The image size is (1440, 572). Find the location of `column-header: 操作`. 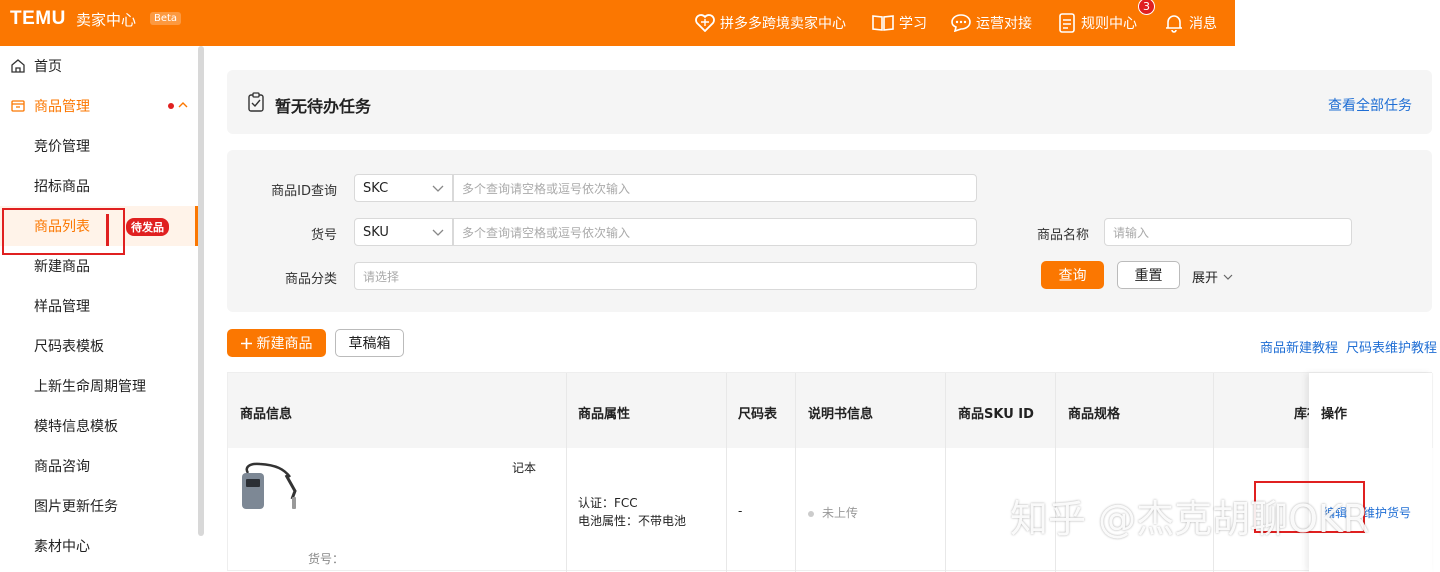

column-header: 操作 is located at coordinates (1334, 414).